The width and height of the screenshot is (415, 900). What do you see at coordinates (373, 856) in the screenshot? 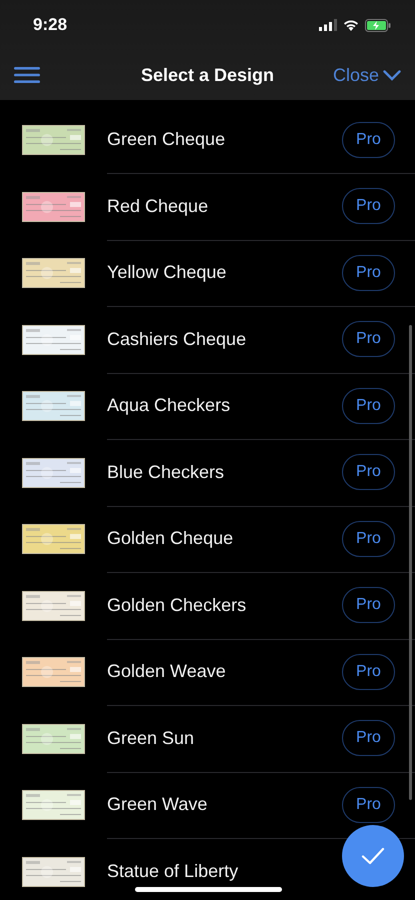
I see `checkmark-icon` at bounding box center [373, 856].